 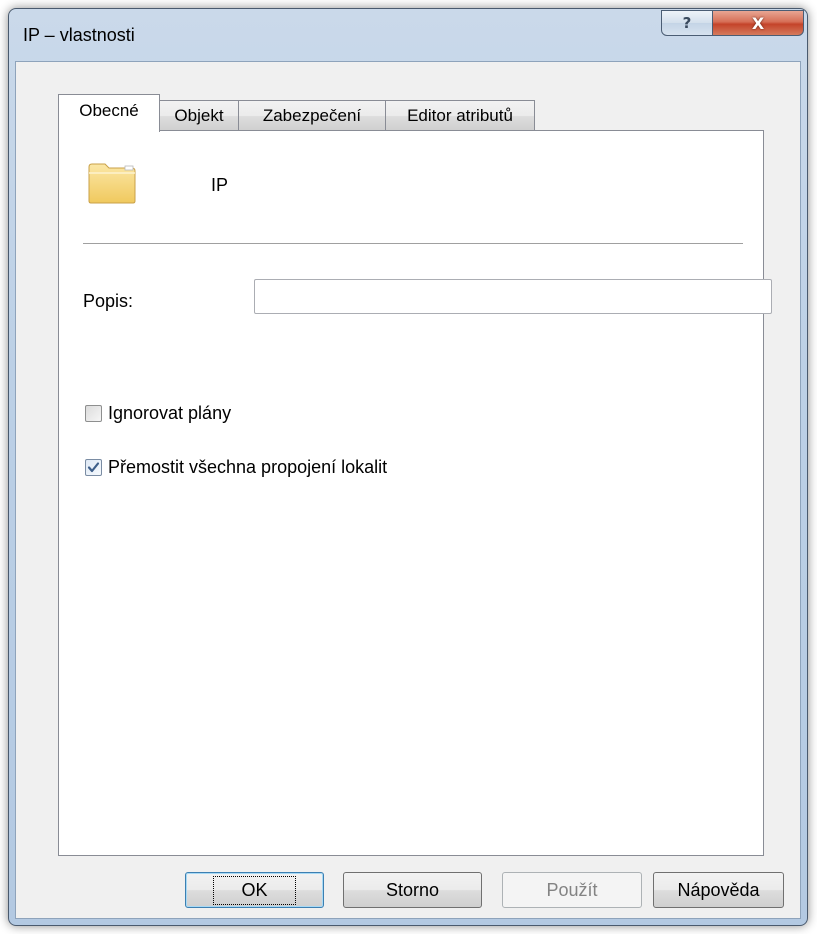 I want to click on tab-label: Zabezpečení, so click(x=312, y=115).